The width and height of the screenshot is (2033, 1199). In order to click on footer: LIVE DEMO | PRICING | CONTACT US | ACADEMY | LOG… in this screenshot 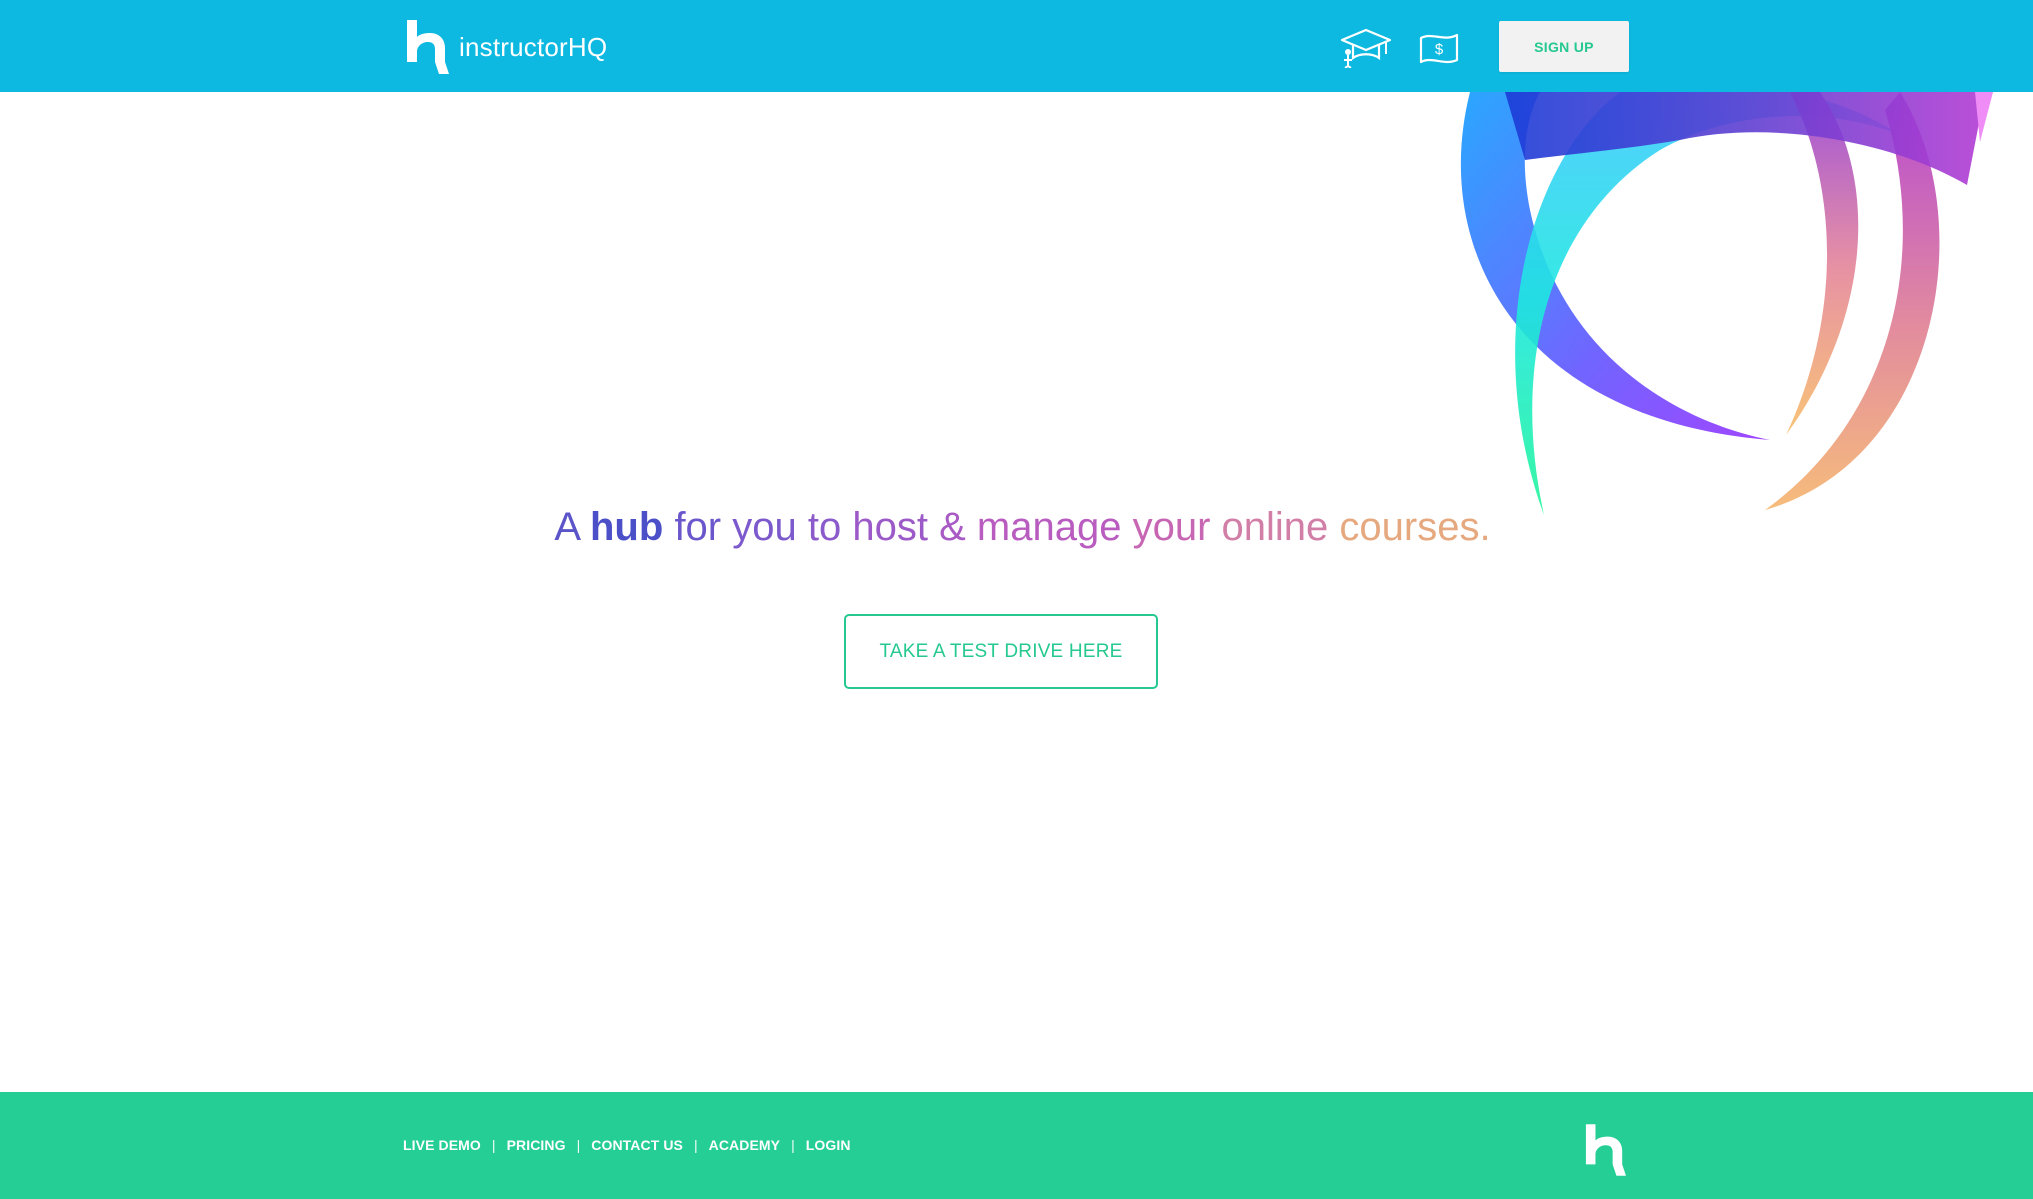, I will do `click(1016, 1145)`.